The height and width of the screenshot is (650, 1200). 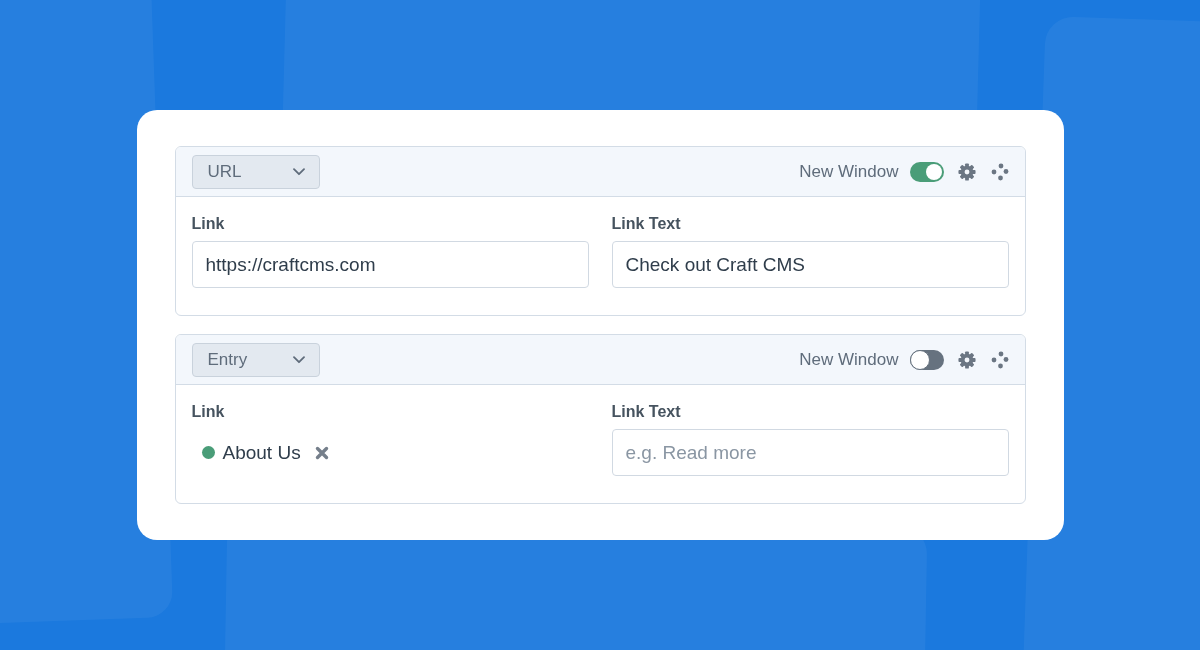 I want to click on type-select: URL, so click(x=255, y=171).